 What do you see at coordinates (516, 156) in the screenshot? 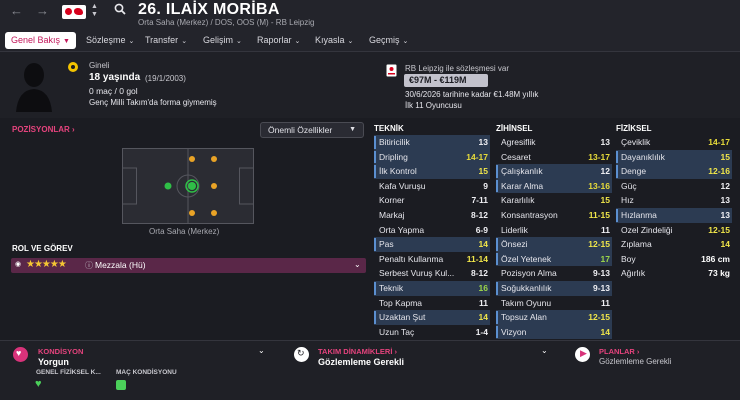
I see `attribute-name: Cesaret` at bounding box center [516, 156].